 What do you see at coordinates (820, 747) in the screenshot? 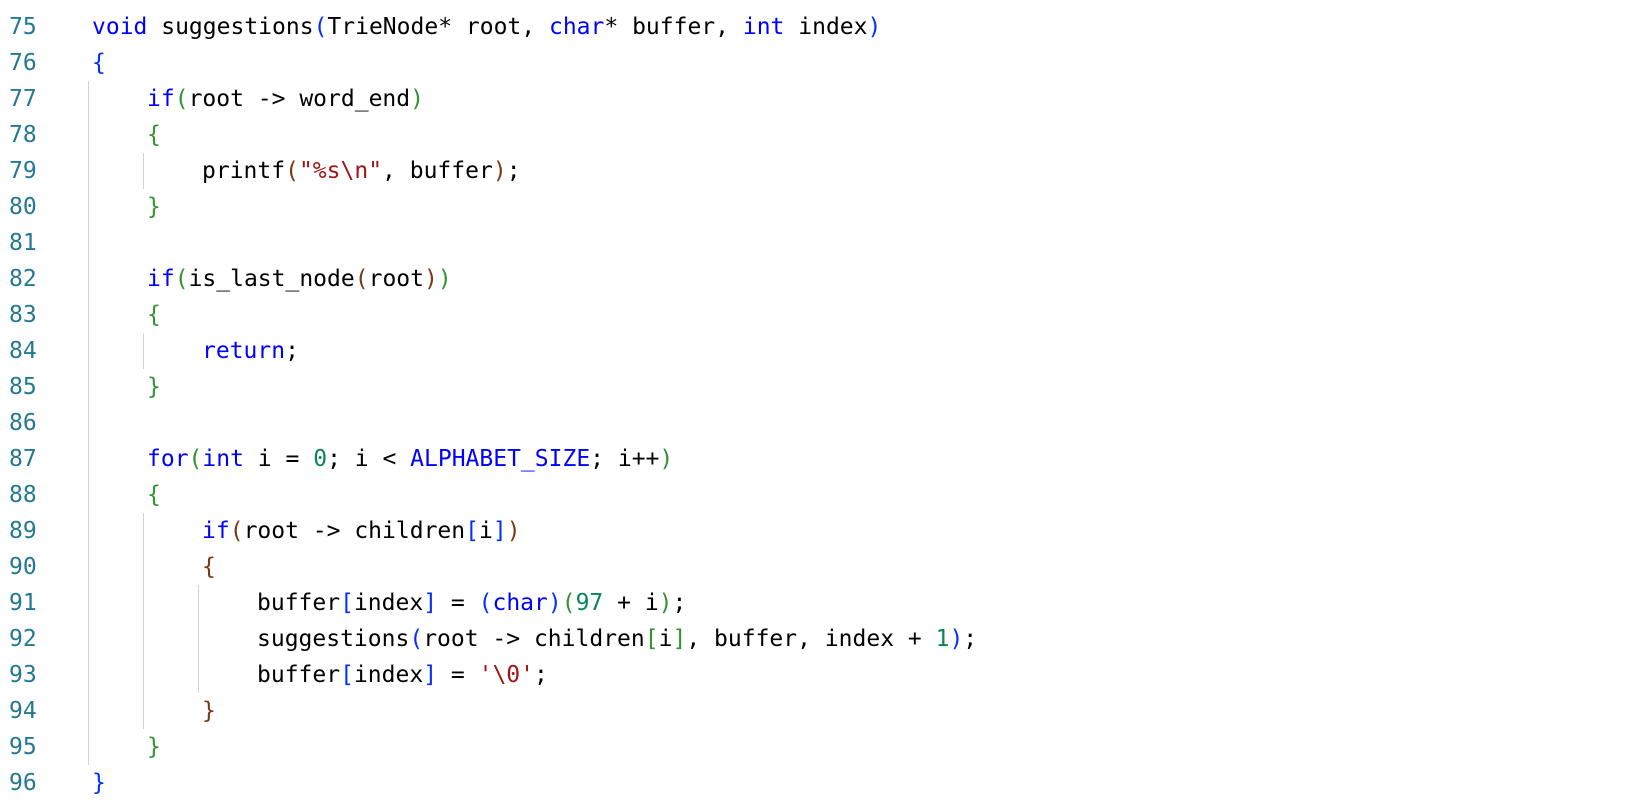
I see `code-line: 95}` at bounding box center [820, 747].